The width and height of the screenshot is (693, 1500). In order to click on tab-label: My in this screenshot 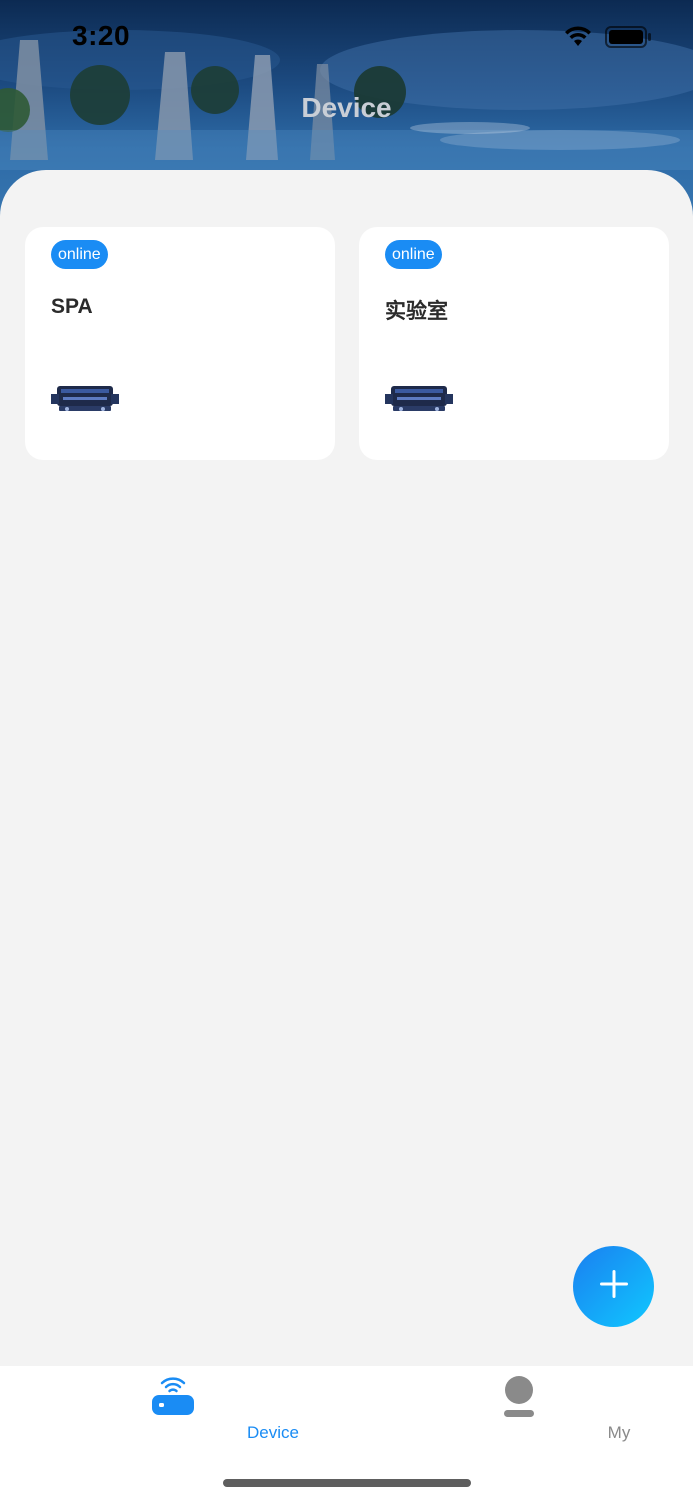, I will do `click(619, 1432)`.